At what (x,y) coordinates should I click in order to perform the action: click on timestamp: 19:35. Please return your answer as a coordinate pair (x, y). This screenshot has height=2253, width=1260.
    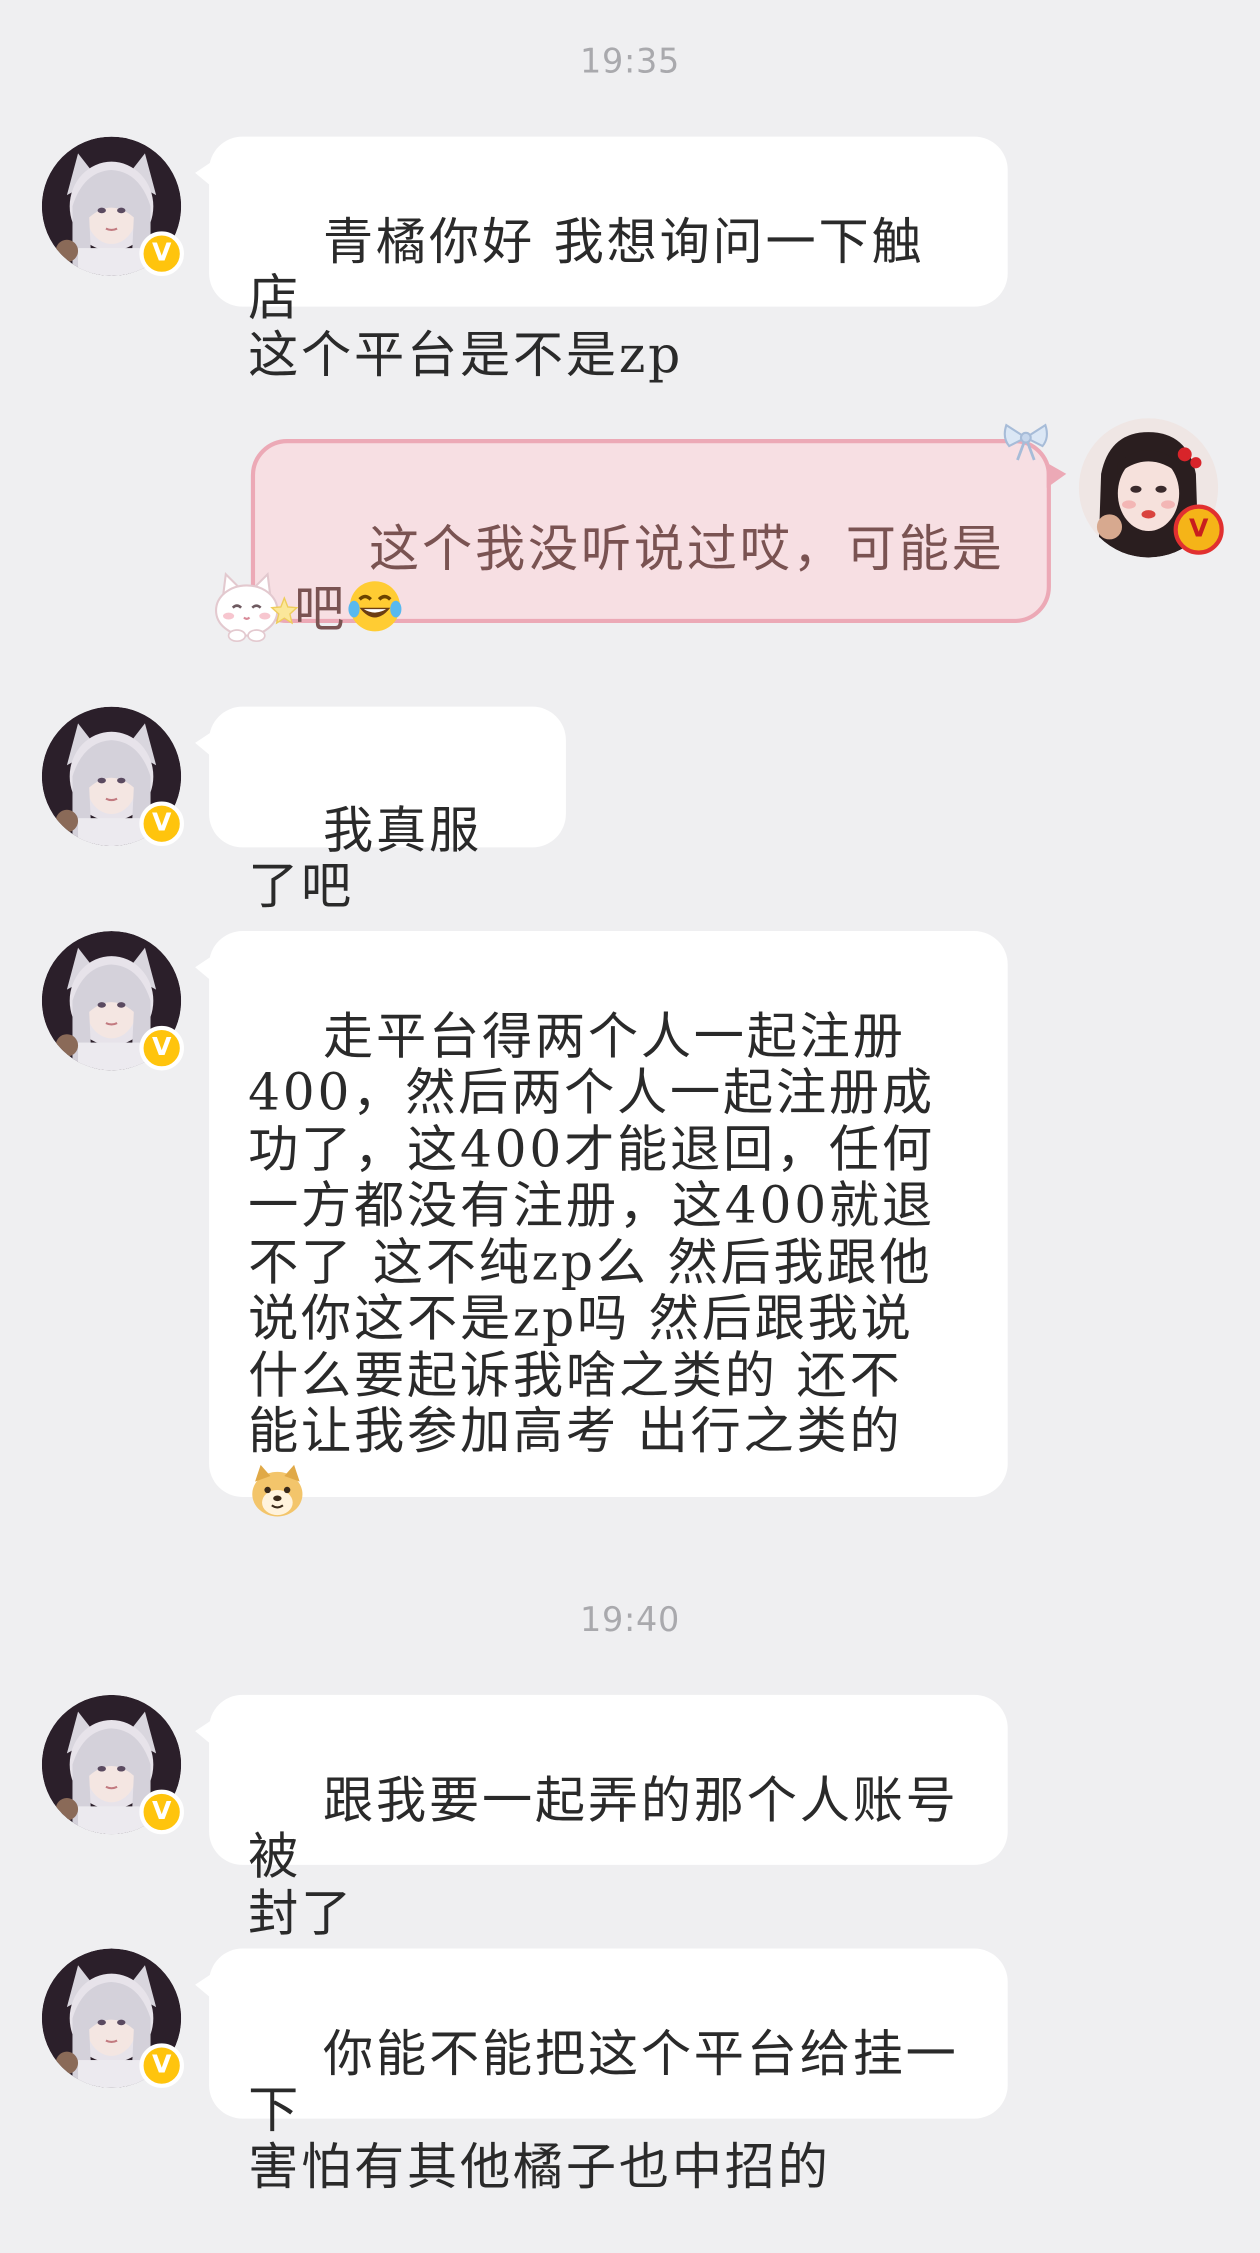
    Looking at the image, I should click on (630, 61).